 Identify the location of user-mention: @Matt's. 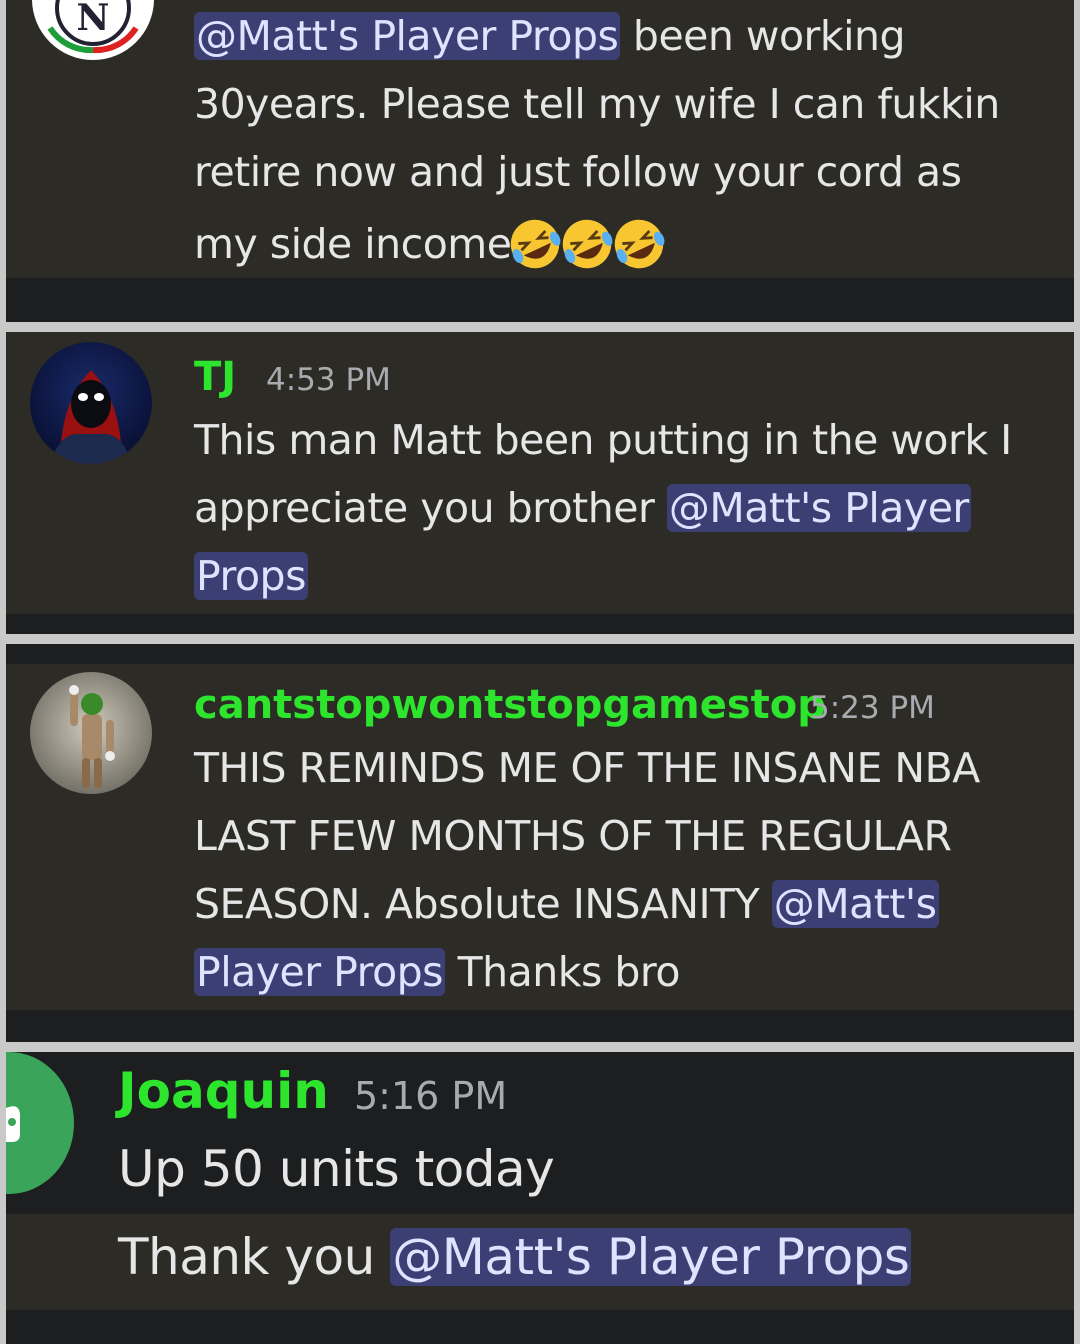
(855, 904).